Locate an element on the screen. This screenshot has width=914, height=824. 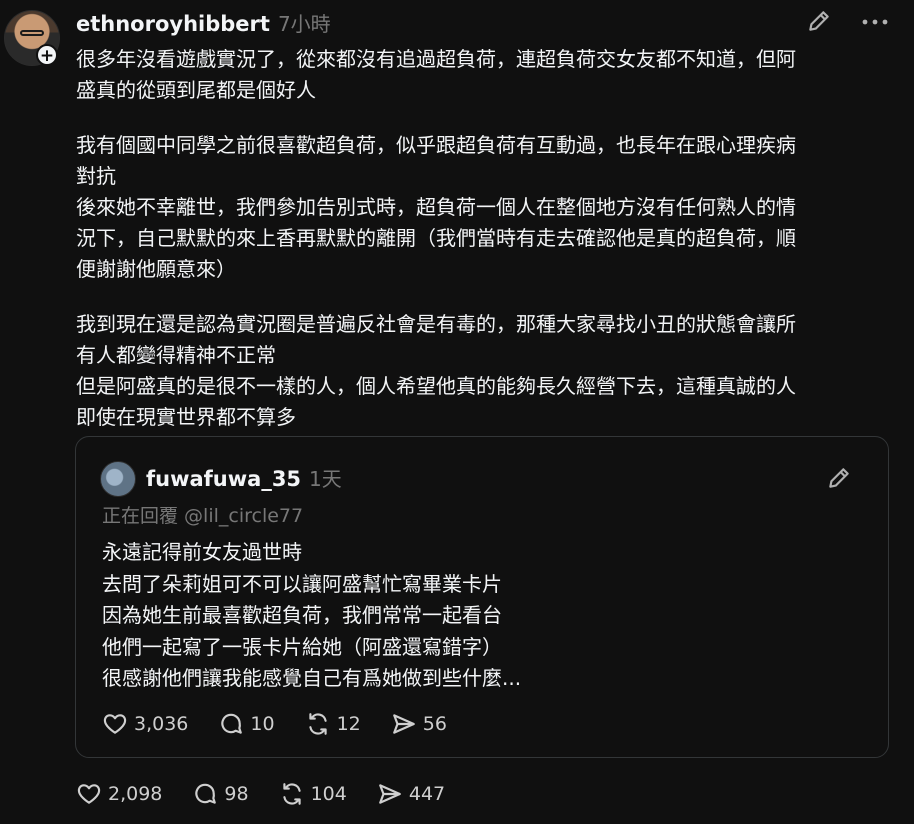
quoted-comment-button: 10 is located at coordinates (246, 724).